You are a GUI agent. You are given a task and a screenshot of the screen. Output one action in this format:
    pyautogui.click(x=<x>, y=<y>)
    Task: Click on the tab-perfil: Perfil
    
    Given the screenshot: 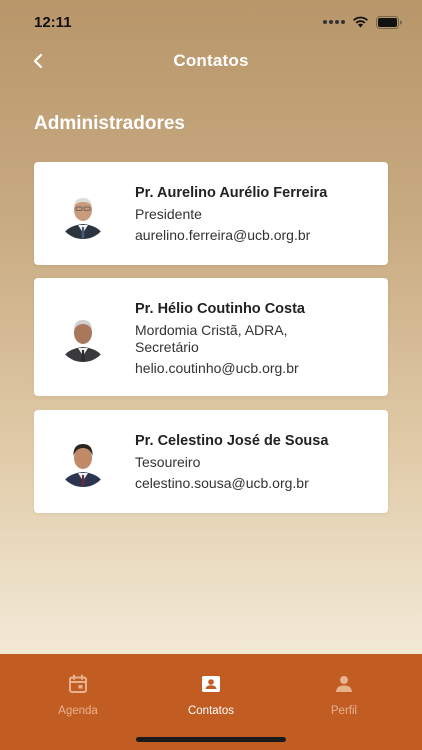 What is the action you would take?
    pyautogui.click(x=344, y=694)
    